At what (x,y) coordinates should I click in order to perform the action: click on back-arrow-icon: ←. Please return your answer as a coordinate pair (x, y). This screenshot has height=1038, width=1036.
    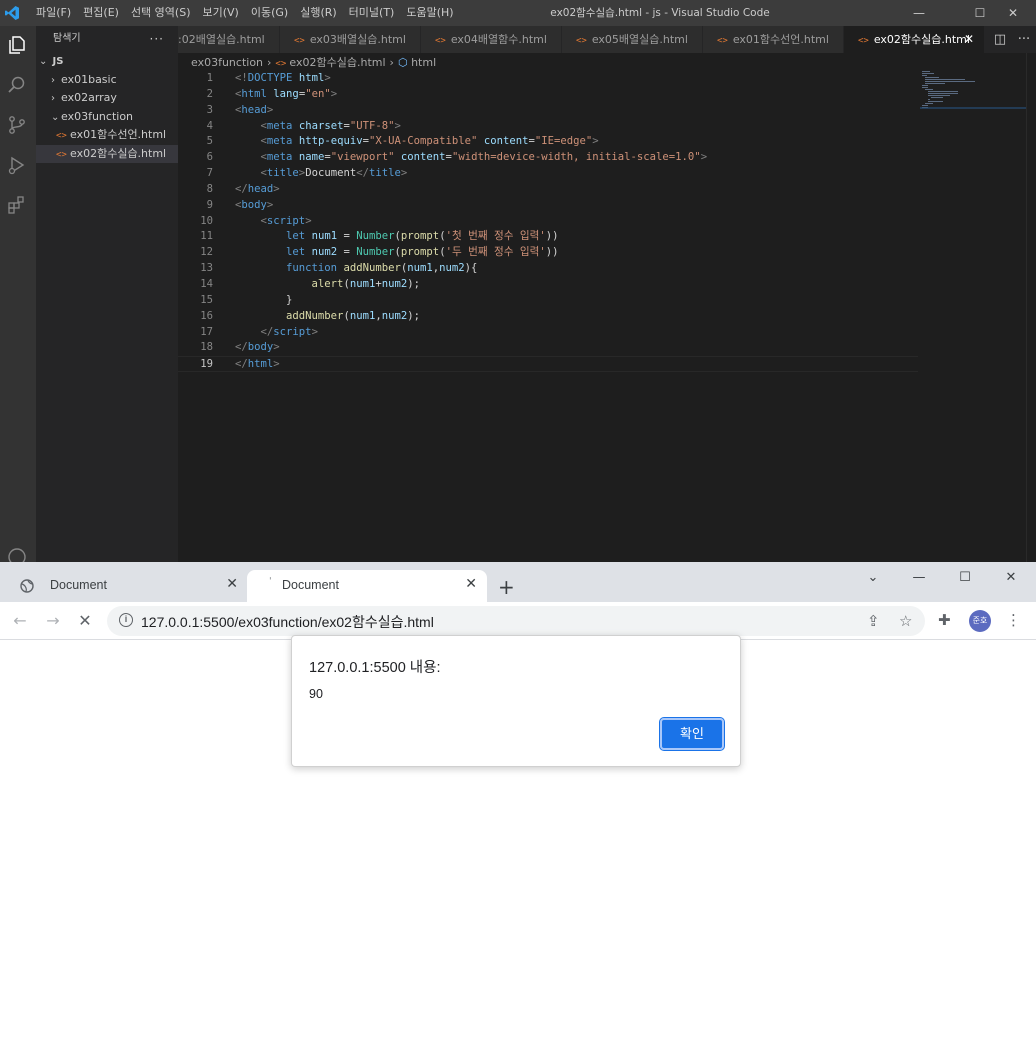
    Looking at the image, I should click on (20, 621).